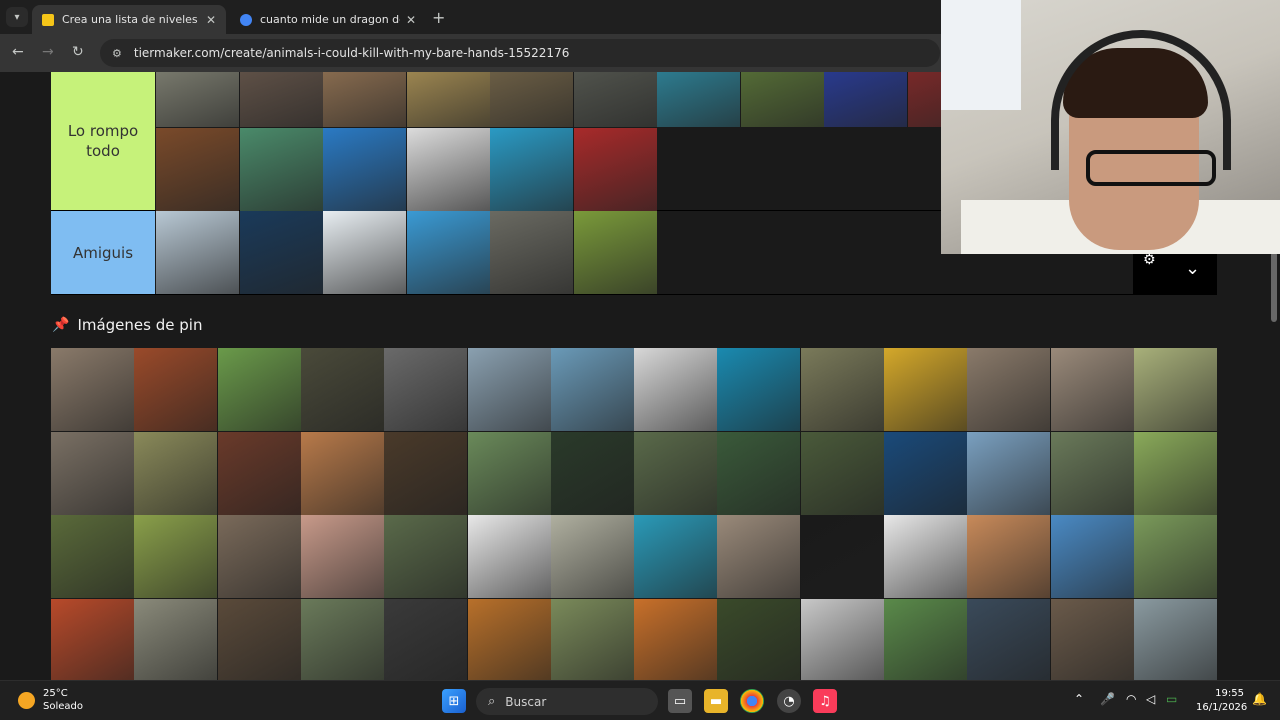 The height and width of the screenshot is (720, 1280). I want to click on pin-tile-condor, so click(676, 389).